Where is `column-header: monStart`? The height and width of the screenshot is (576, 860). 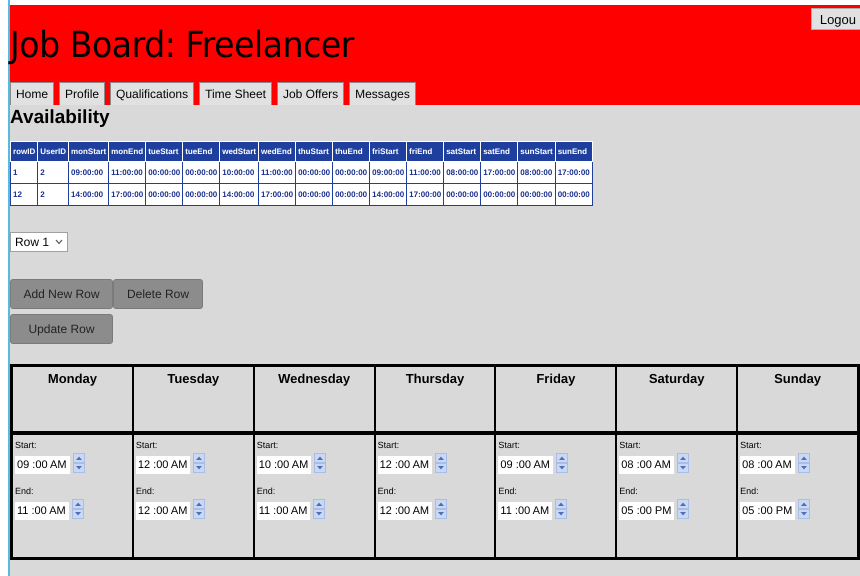
column-header: monStart is located at coordinates (88, 152).